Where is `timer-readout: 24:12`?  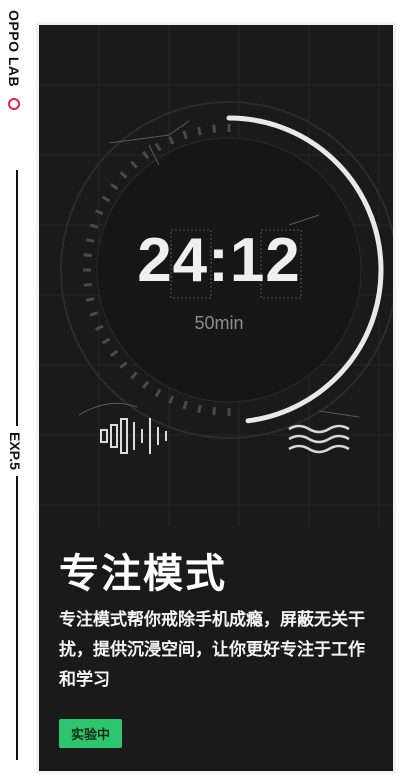
timer-readout: 24:12 is located at coordinates (219, 260).